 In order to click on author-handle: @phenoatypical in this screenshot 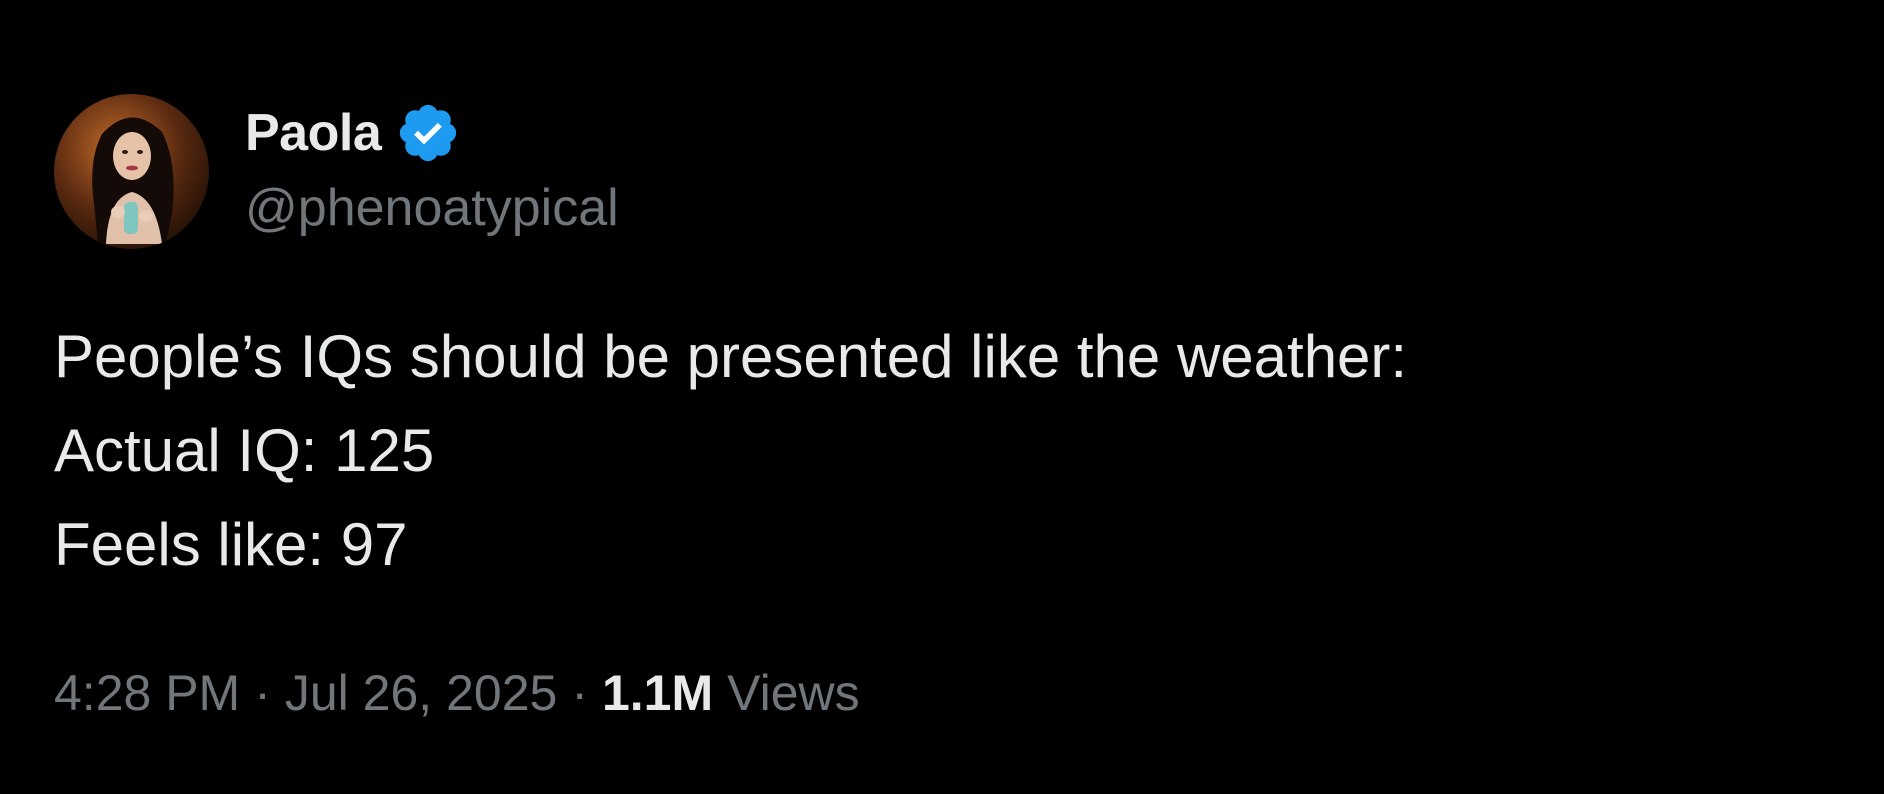, I will do `click(432, 208)`.